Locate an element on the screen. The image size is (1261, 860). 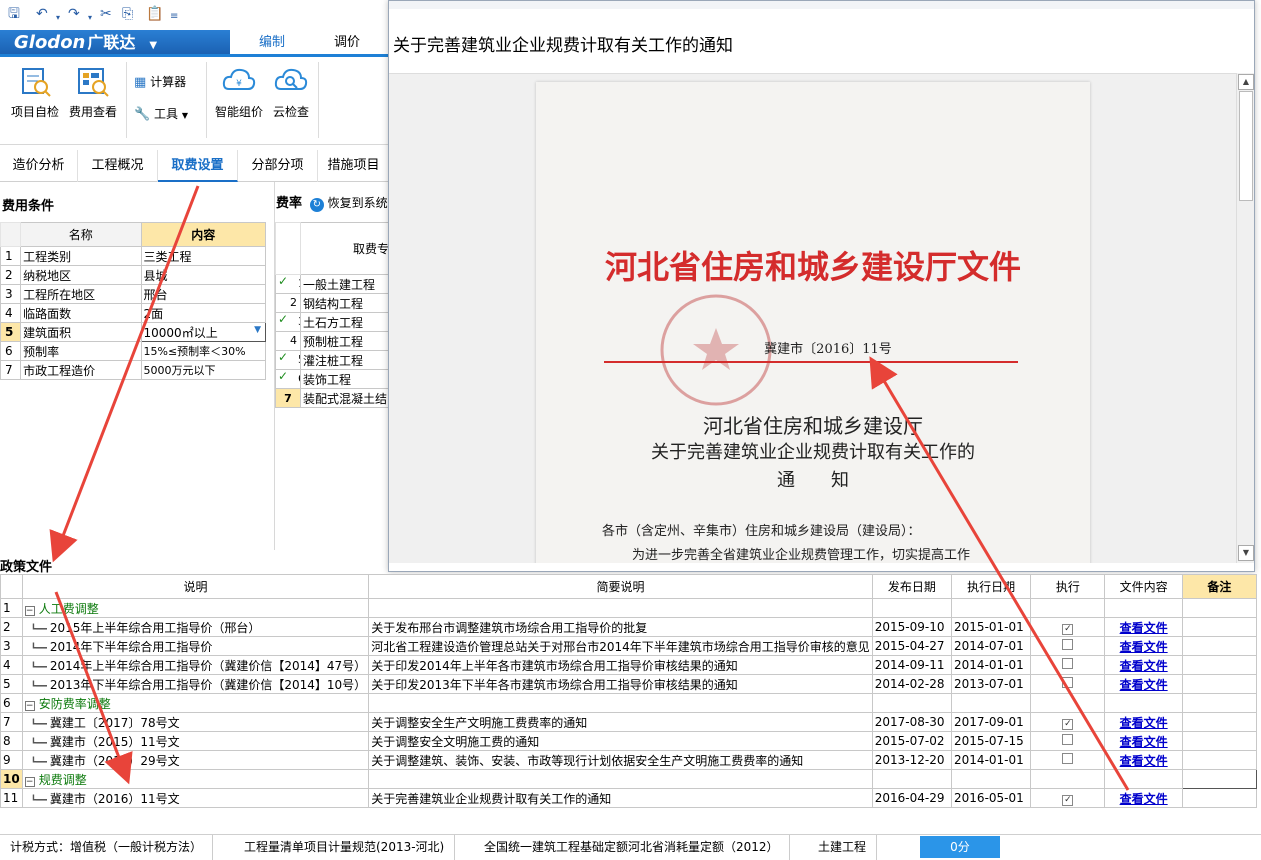
cell-value: 县城 is located at coordinates (203, 275).